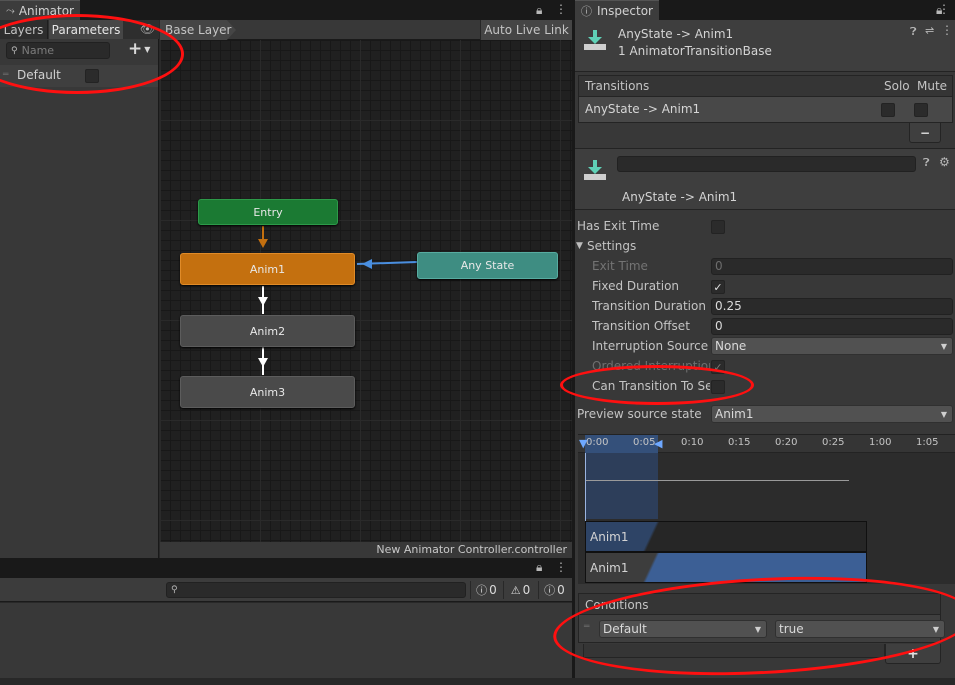 This screenshot has height=685, width=955. I want to click on animator-sidebar: Layers Parameters ⚲ Name + ▼ ═ Default, so click(79, 289).